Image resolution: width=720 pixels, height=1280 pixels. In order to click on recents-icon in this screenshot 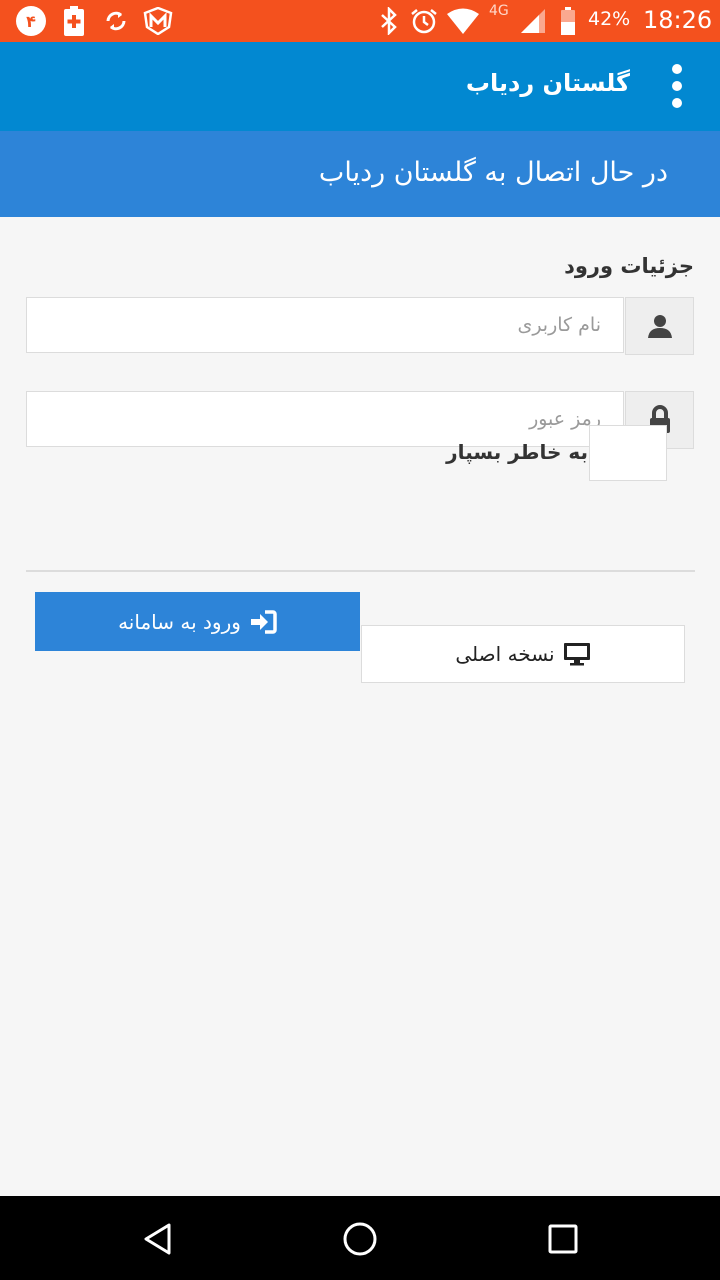, I will do `click(563, 1239)`.